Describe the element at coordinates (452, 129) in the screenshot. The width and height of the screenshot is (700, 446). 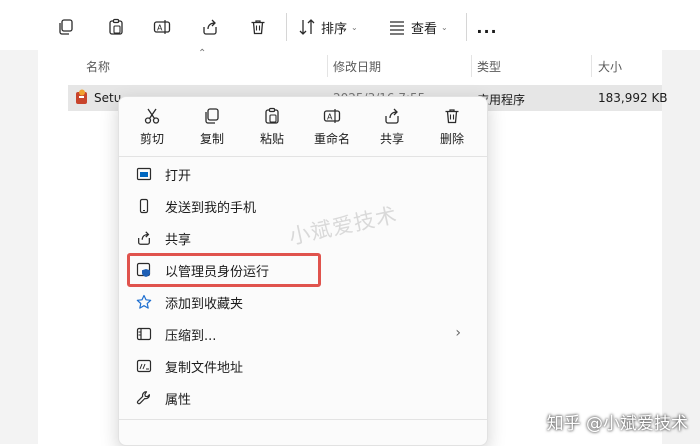
I see `delete-button: 删除` at that location.